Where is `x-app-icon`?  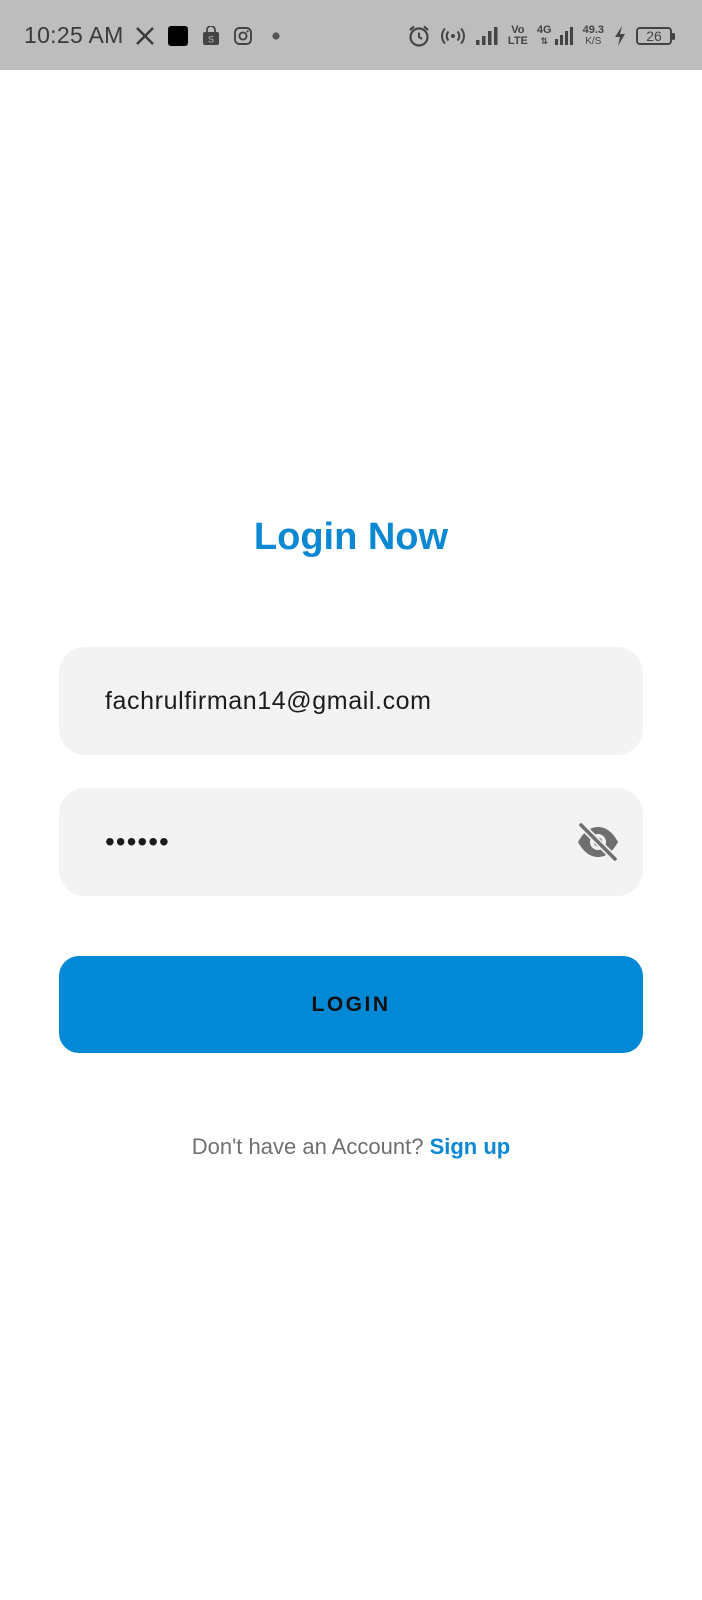
x-app-icon is located at coordinates (145, 36).